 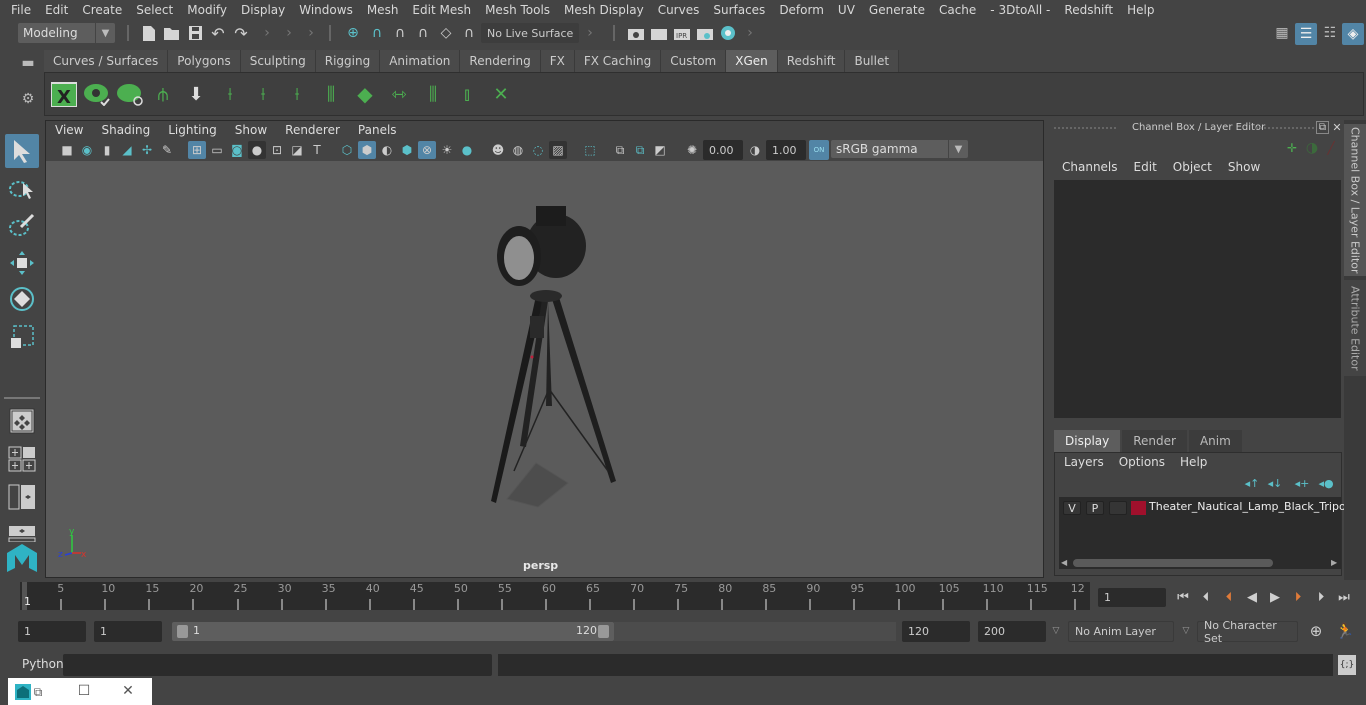 I want to click on vp-menu-renderer: Renderer, so click(x=312, y=130).